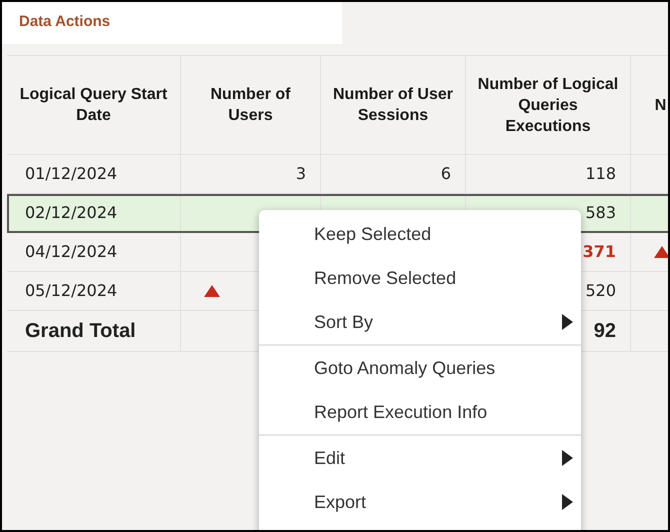 This screenshot has width=670, height=532. Describe the element at coordinates (80, 331) in the screenshot. I see `total-label: Grand Total` at that location.